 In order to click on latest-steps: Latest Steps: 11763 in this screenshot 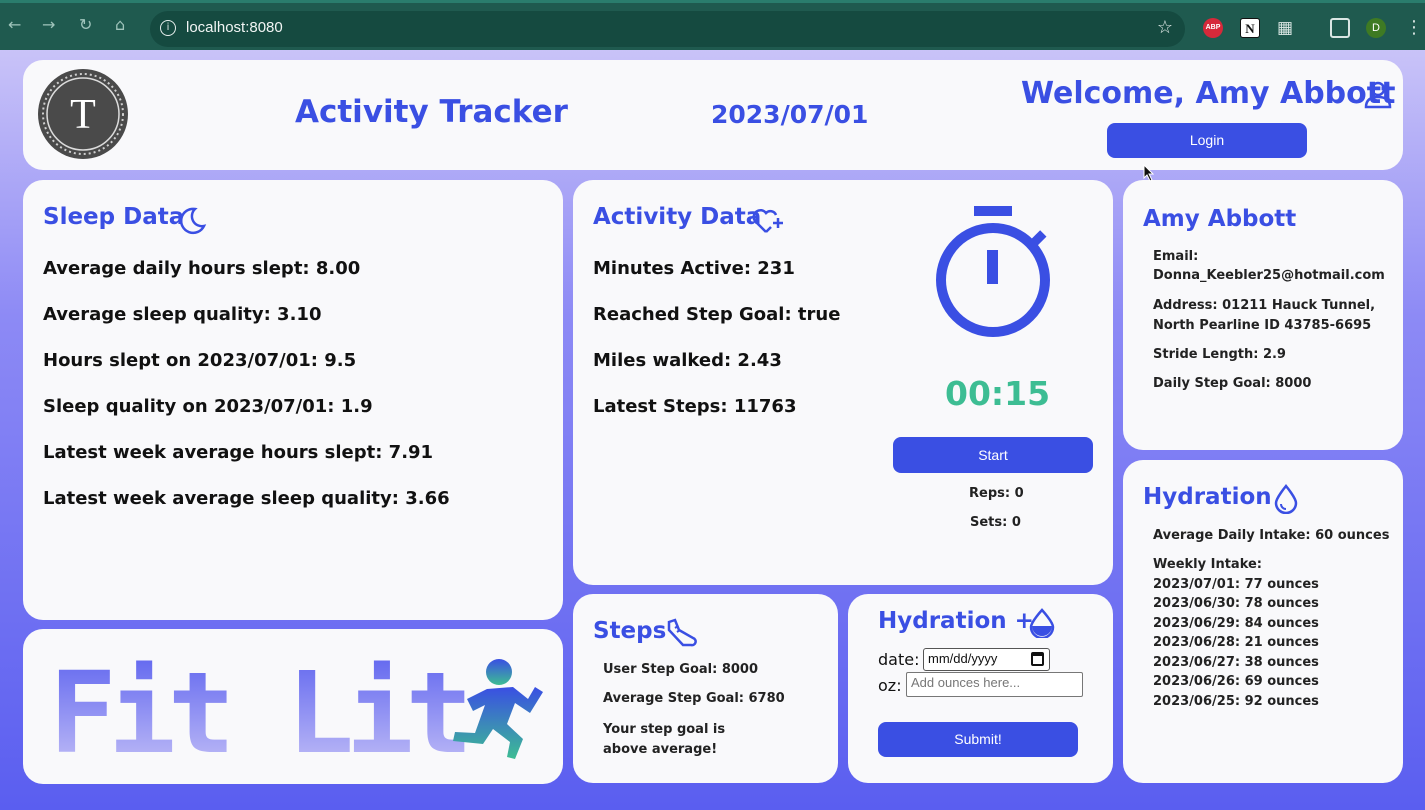, I will do `click(695, 406)`.